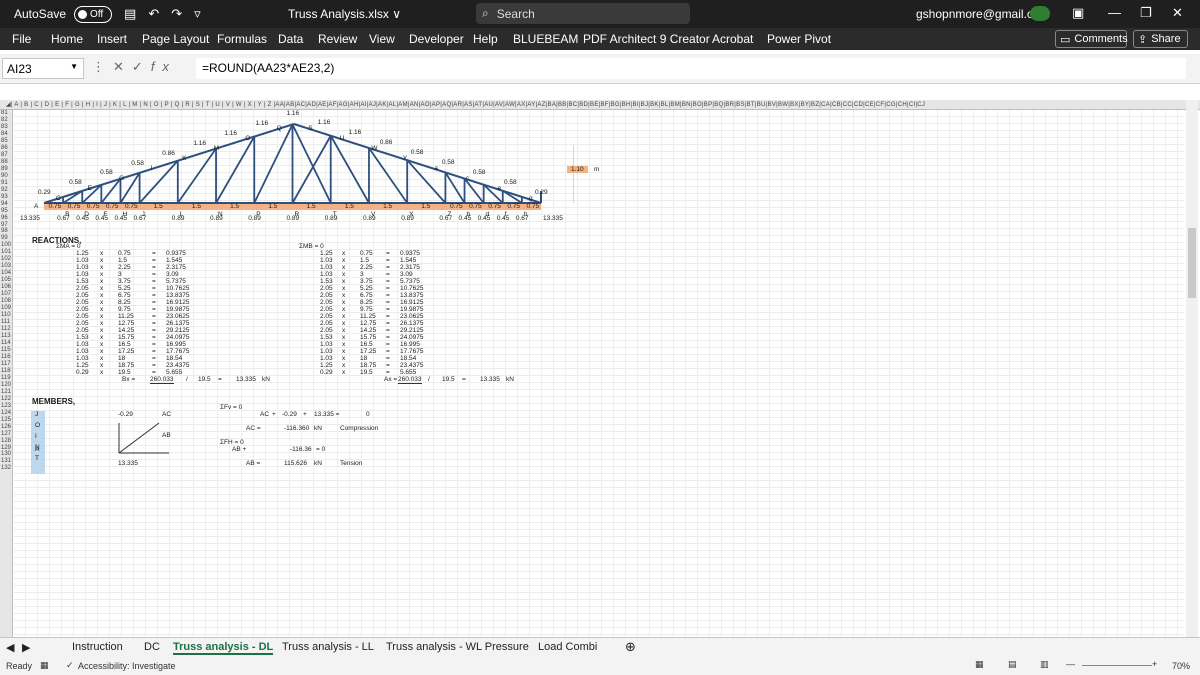  I want to click on row-header: 129, so click(6, 448).